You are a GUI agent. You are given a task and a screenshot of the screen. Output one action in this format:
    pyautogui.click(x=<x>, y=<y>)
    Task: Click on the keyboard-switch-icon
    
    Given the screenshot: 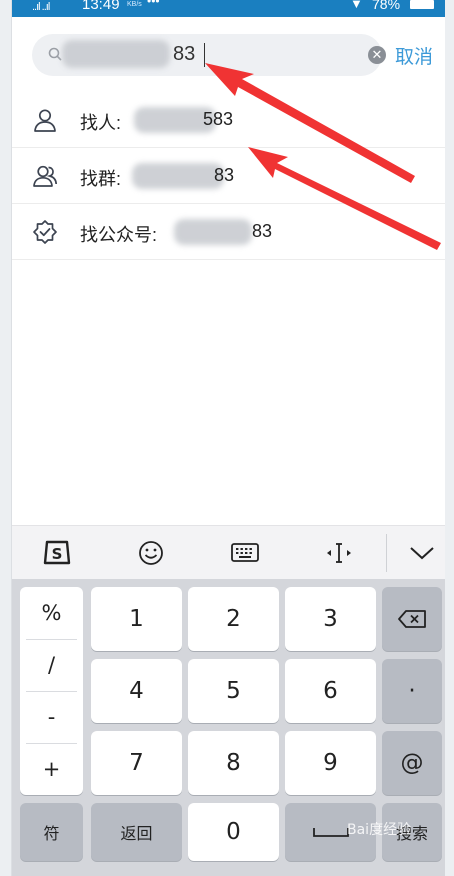 What is the action you would take?
    pyautogui.click(x=245, y=553)
    